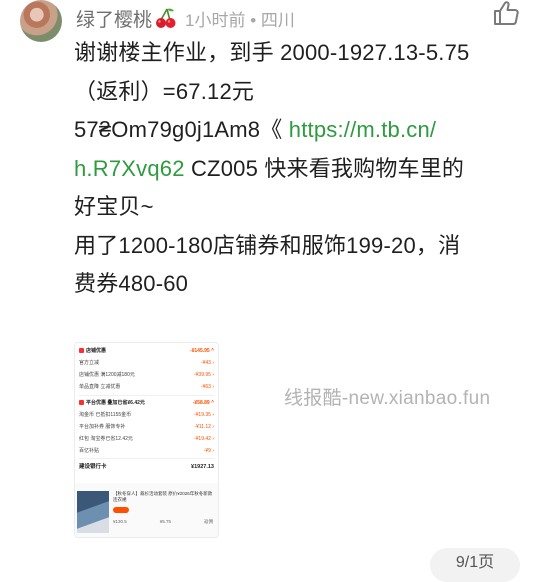 This screenshot has height=582, width=540. I want to click on comment-line: （返利）=67.12元, so click(164, 91).